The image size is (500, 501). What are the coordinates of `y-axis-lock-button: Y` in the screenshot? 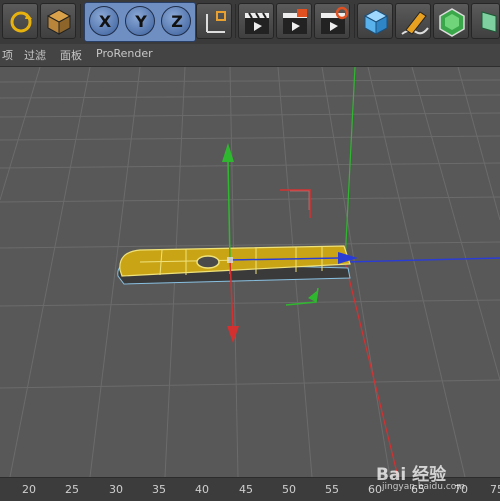 It's located at (140, 21).